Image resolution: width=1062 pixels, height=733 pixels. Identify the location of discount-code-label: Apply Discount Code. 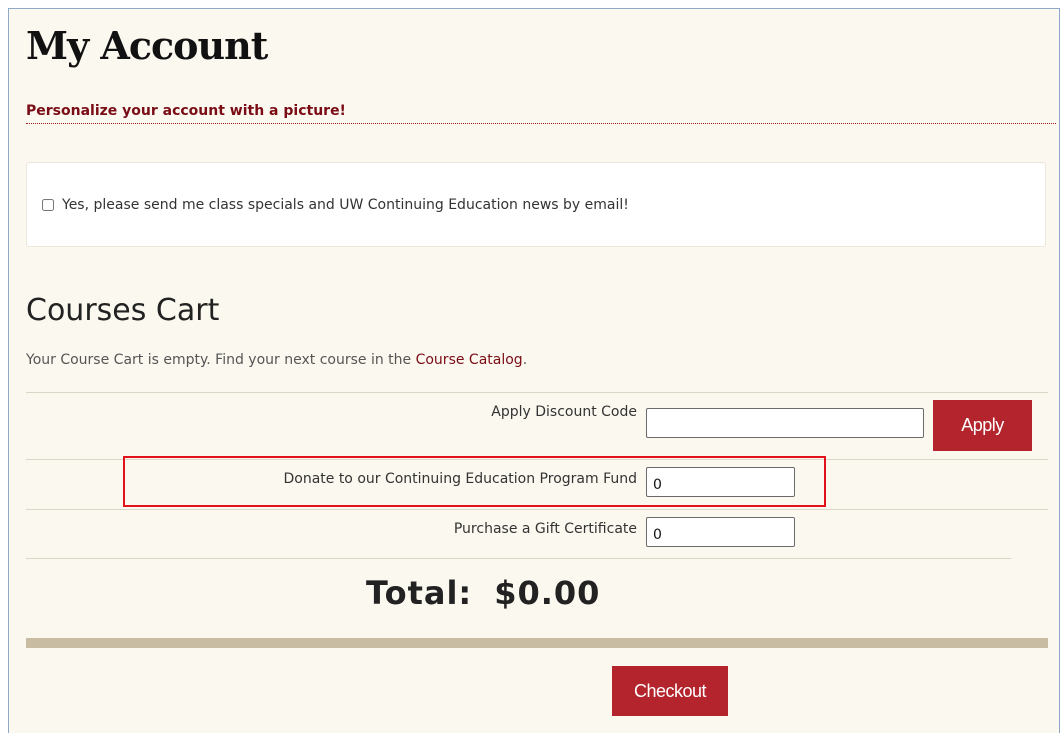
(564, 412).